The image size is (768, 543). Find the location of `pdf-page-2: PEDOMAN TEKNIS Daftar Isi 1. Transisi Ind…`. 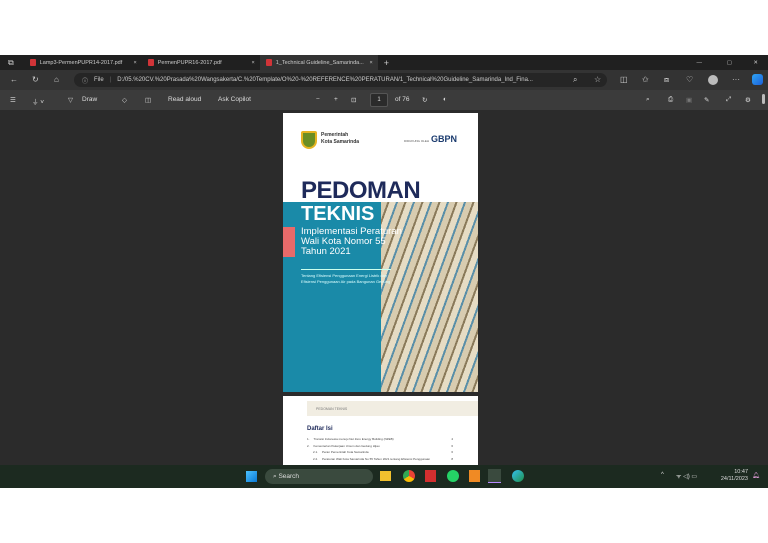

pdf-page-2: PEDOMAN TEKNIS Daftar Isi 1. Transisi Ind… is located at coordinates (380, 430).